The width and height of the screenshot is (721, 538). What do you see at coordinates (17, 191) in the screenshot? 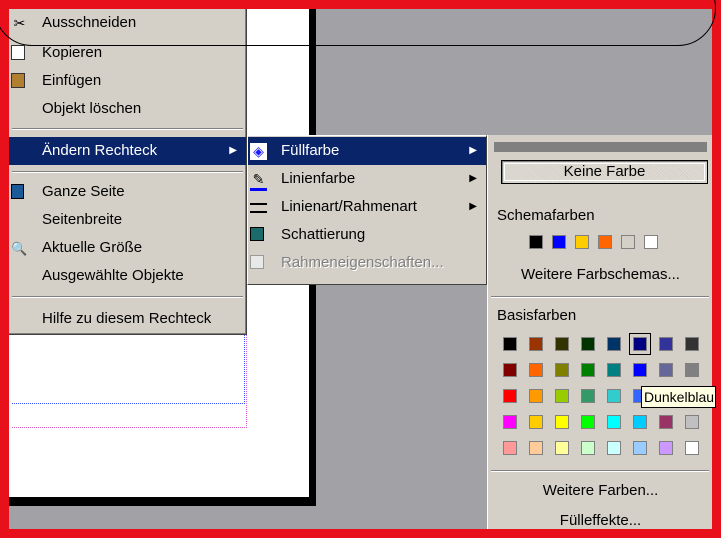
I see `page-icon` at bounding box center [17, 191].